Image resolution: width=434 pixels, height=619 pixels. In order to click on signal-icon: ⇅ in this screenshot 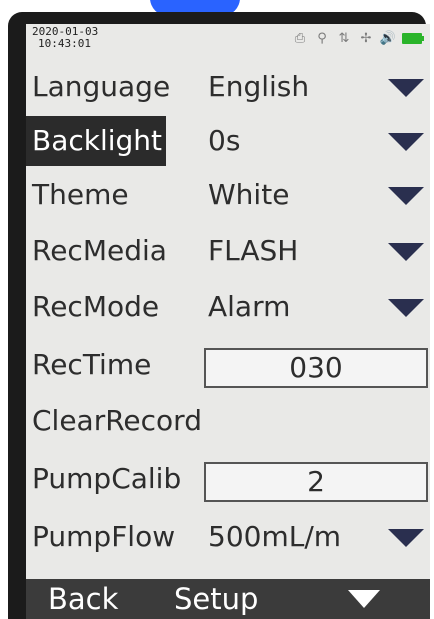, I will do `click(344, 38)`.